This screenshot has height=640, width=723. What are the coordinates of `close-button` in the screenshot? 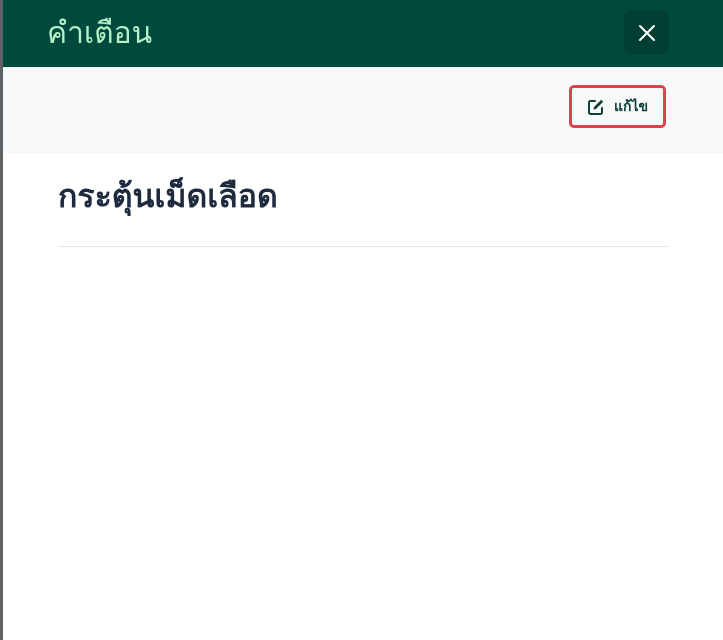 It's located at (646, 32).